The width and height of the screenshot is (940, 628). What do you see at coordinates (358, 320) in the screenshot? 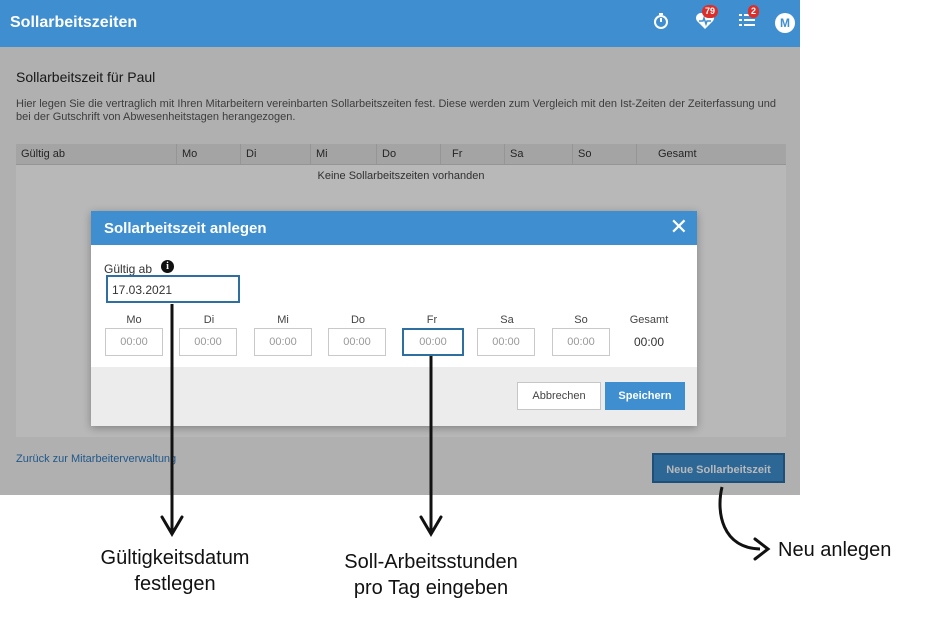
I see `day-label-do: Do` at bounding box center [358, 320].